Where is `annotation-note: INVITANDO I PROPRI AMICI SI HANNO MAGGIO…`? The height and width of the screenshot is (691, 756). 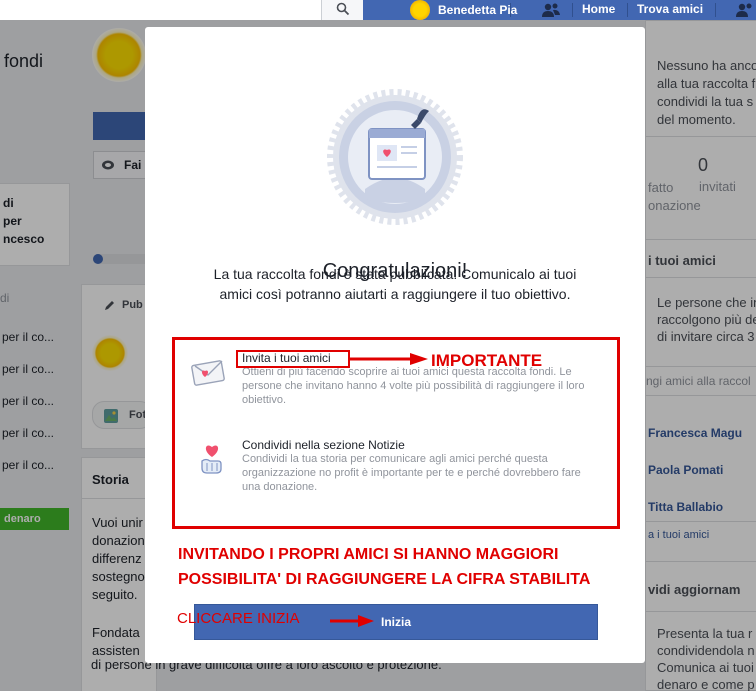
annotation-note: INVITANDO I PROPRI AMICI SI HANNO MAGGIO… is located at coordinates (384, 567).